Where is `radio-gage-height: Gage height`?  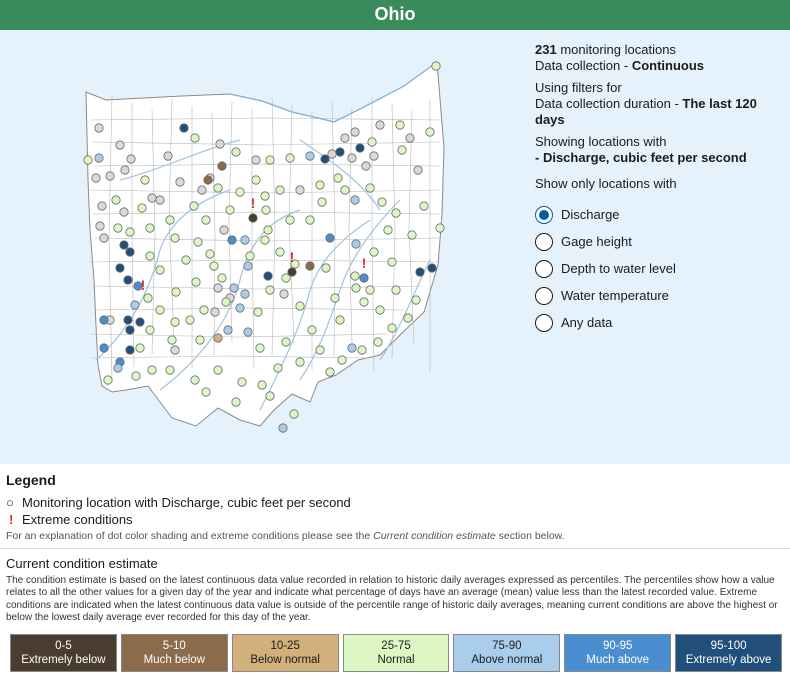 radio-gage-height: Gage height is located at coordinates (660, 241).